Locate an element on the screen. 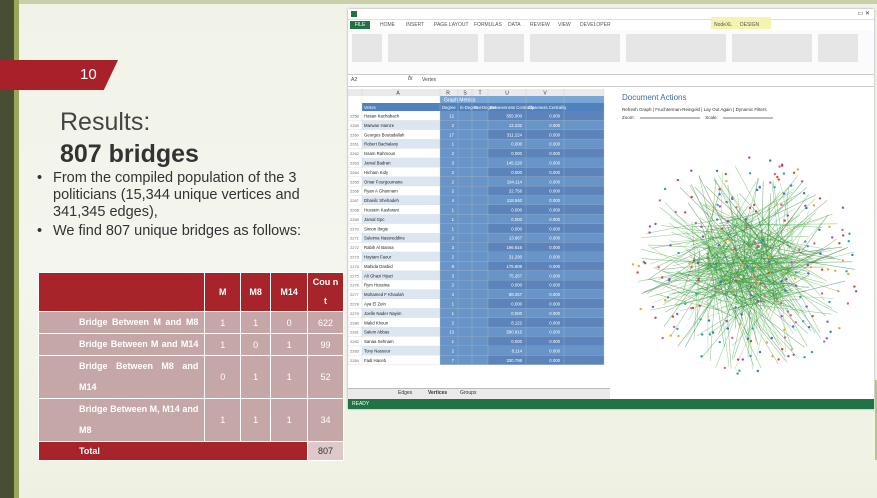  betweenness-value: 330.798 is located at coordinates (514, 360).